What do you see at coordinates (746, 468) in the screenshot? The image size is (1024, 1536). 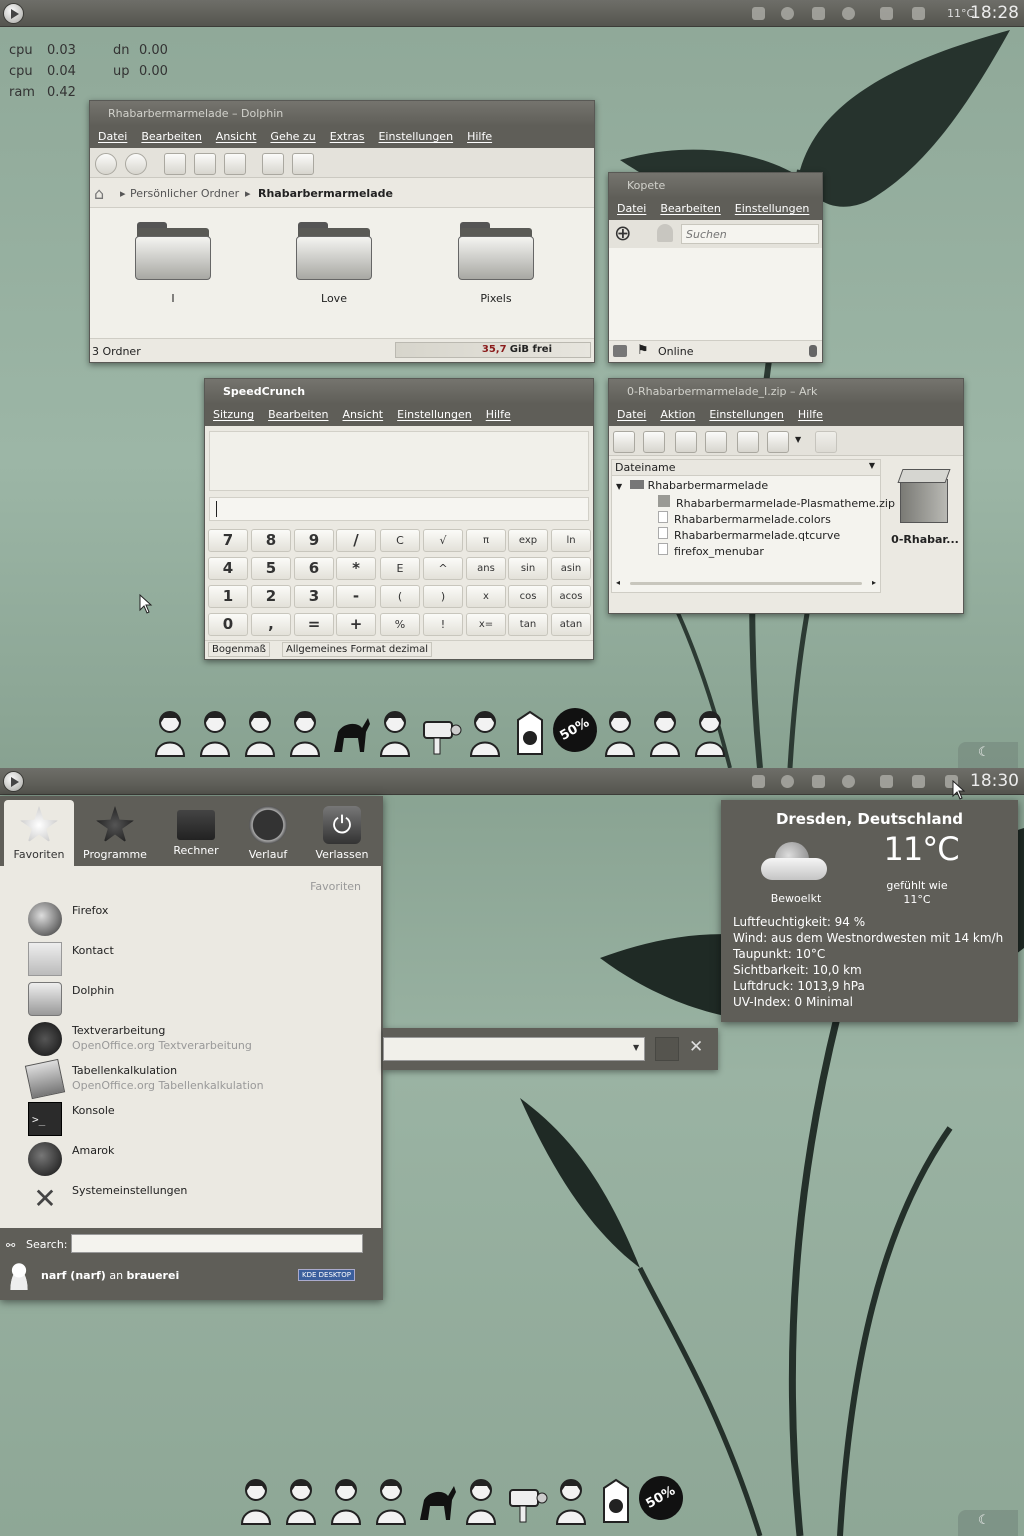 I see `column-header: Dateiname ▼` at bounding box center [746, 468].